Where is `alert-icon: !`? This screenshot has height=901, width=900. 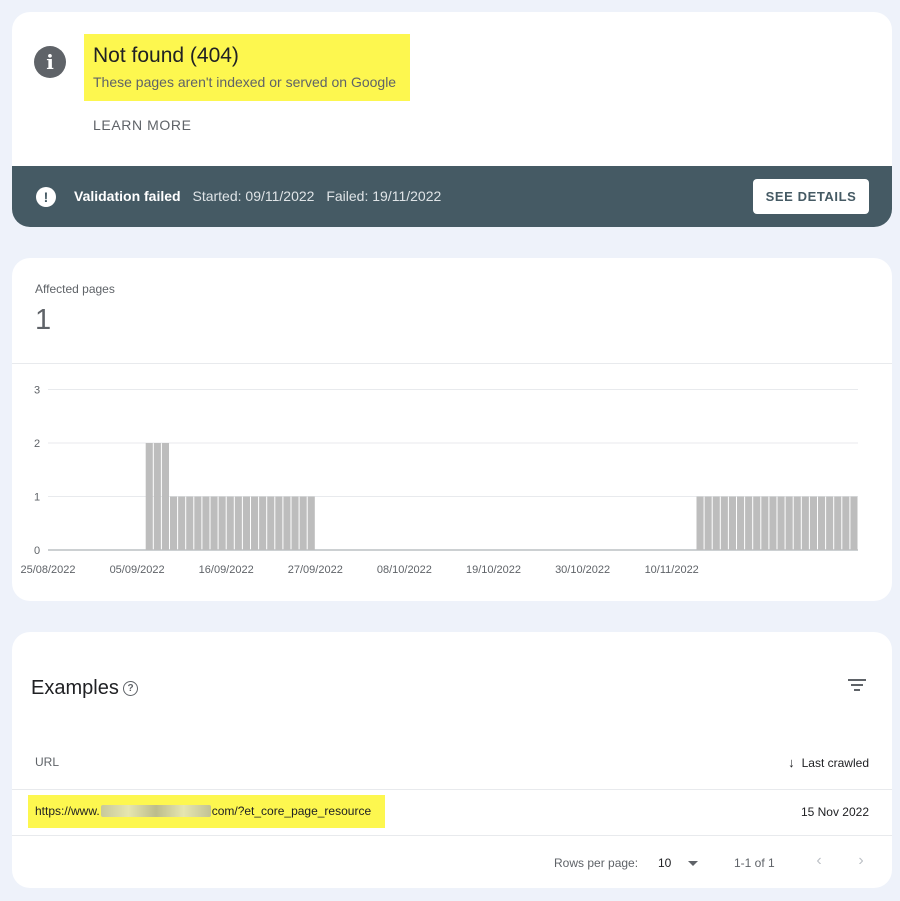 alert-icon: ! is located at coordinates (46, 197).